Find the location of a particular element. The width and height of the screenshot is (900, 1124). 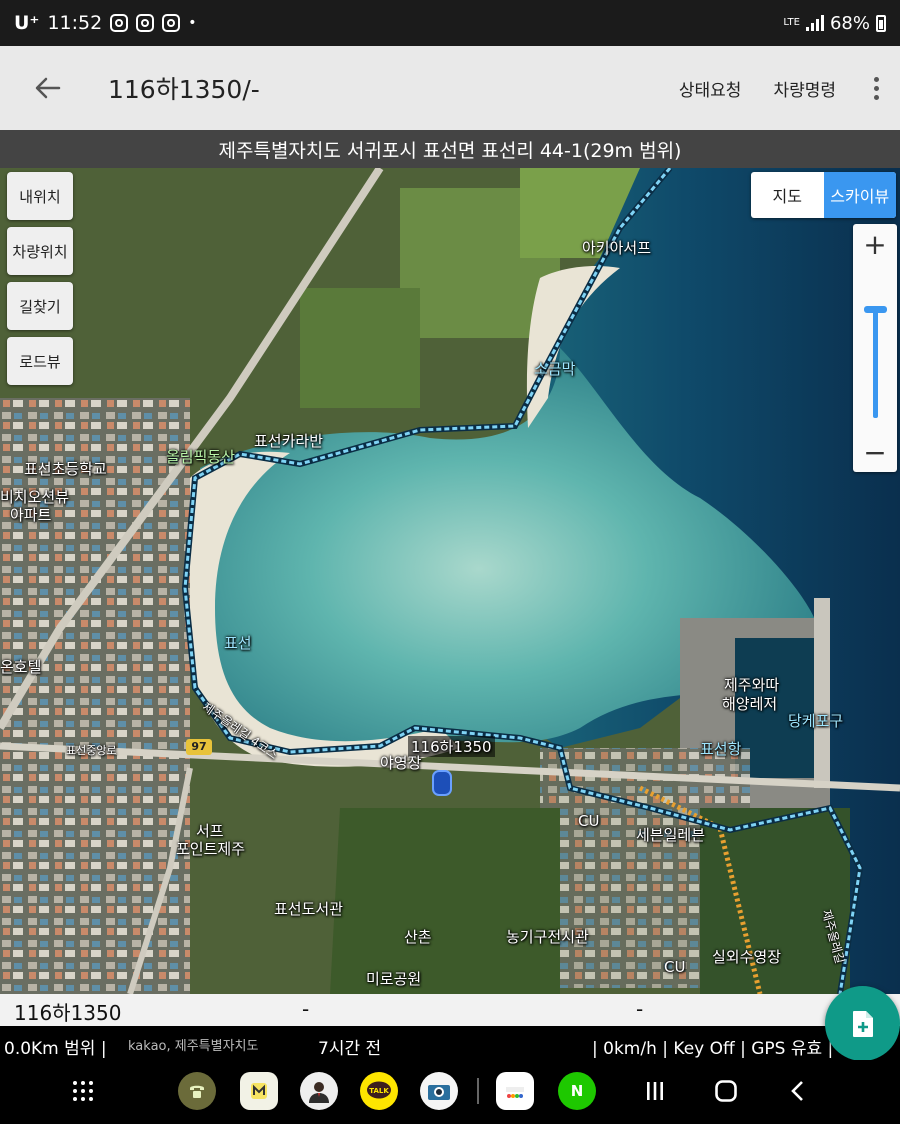

naver-app-icon: N is located at coordinates (577, 1091).